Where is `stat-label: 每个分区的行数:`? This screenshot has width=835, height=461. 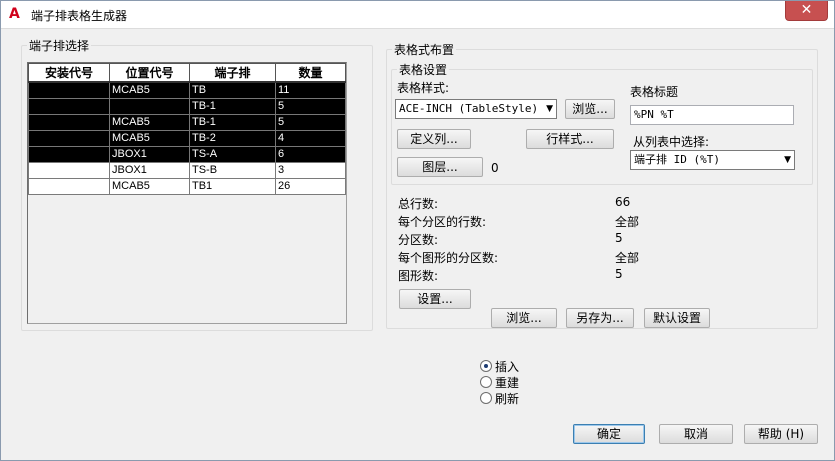
stat-label: 每个分区的行数: is located at coordinates (442, 222).